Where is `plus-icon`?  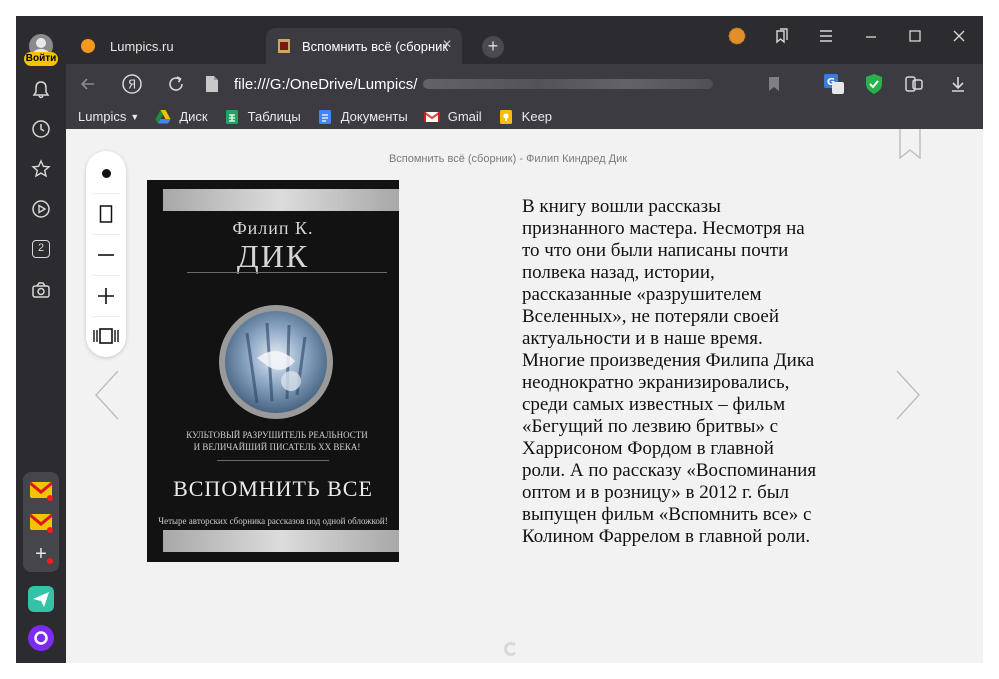 plus-icon is located at coordinates (106, 296).